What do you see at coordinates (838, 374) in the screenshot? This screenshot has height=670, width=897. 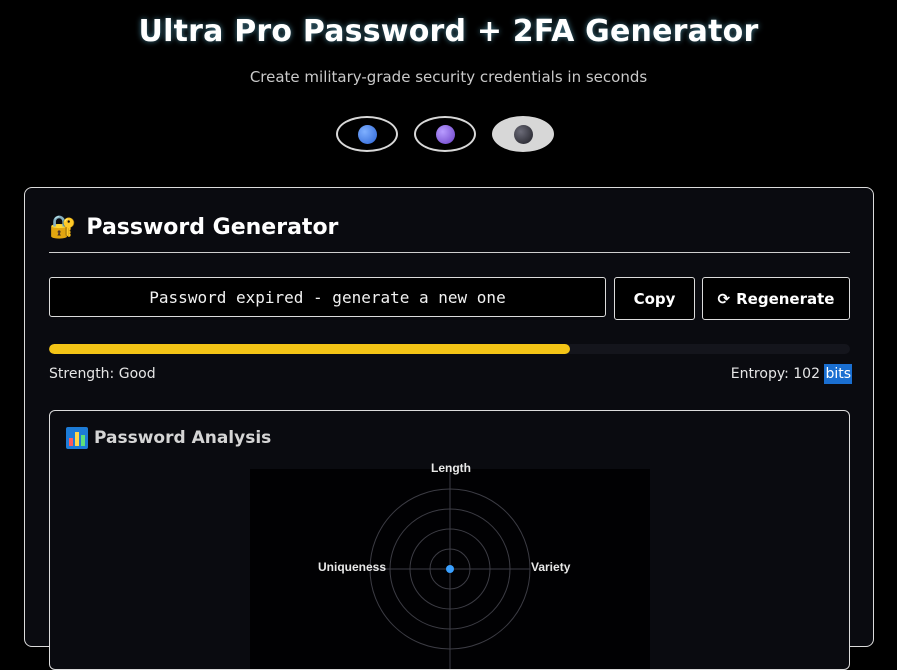 I see `entropy-unit: bits` at bounding box center [838, 374].